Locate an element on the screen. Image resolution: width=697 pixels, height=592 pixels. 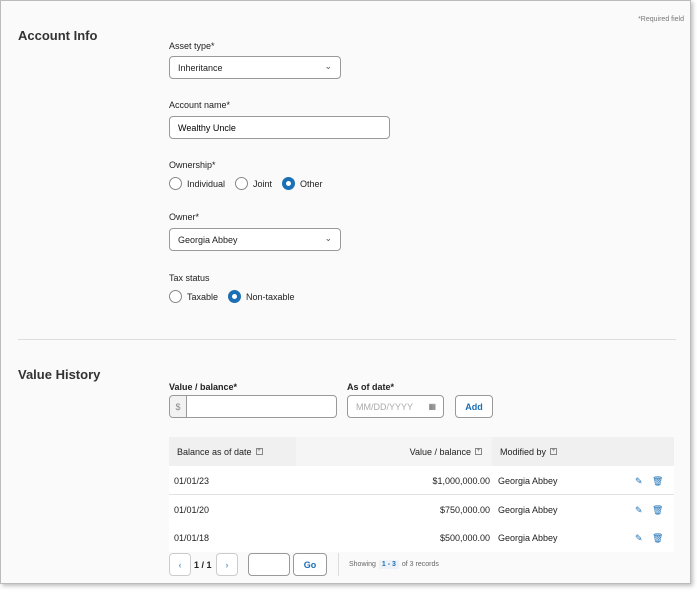
section-title-account-info: Account Info is located at coordinates (58, 35).